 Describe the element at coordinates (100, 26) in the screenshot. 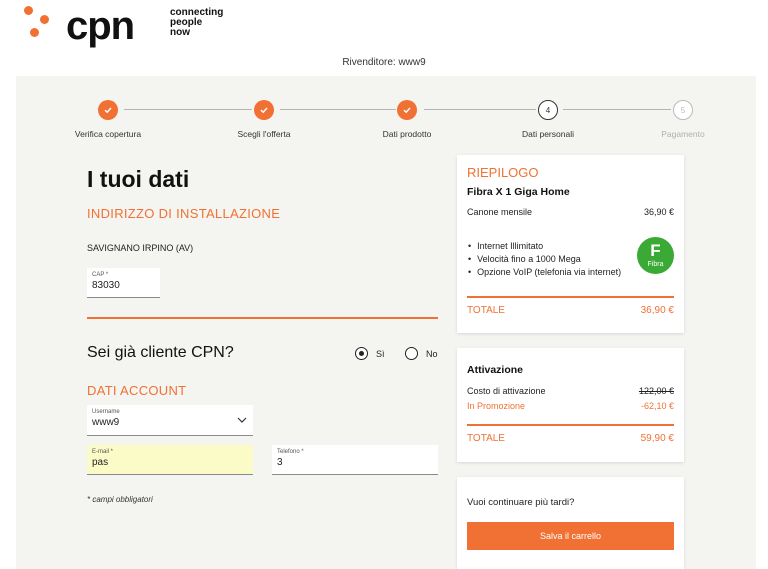

I see `logo-word: cpn` at that location.